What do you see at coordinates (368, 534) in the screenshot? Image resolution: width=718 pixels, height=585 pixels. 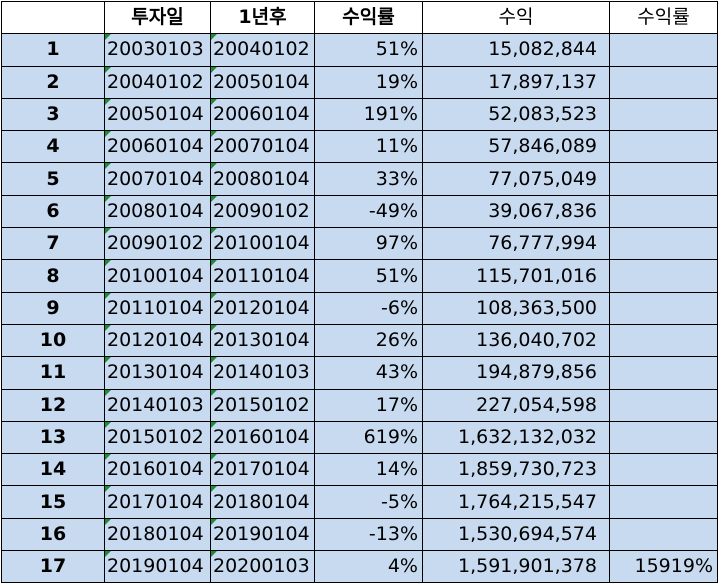 I see `rate-cell: -13%` at bounding box center [368, 534].